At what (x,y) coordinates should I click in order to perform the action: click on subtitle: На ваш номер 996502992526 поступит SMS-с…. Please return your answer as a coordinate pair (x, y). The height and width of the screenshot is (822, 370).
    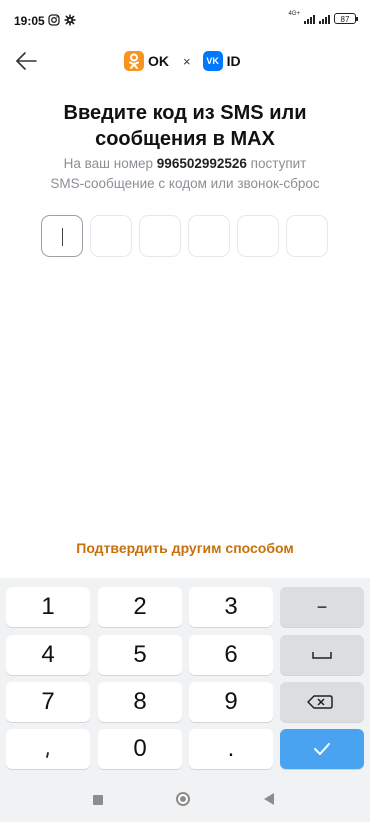
    Looking at the image, I should click on (185, 174).